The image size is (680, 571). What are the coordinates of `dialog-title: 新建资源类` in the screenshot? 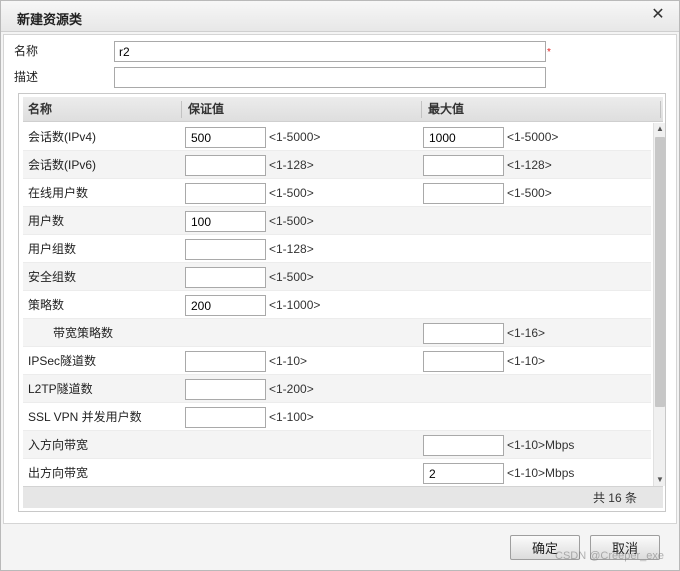 It's located at (50, 19).